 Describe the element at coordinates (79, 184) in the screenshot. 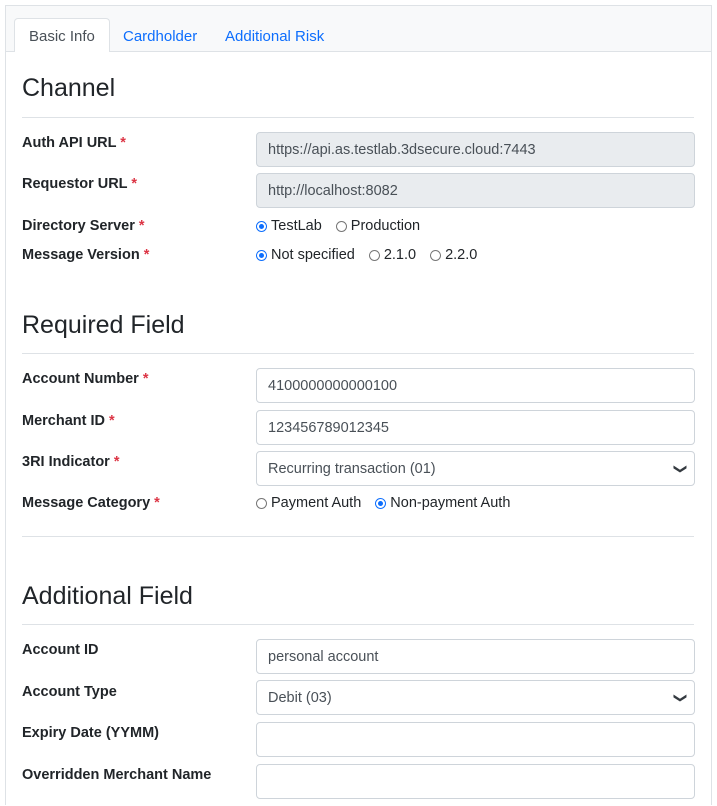

I see `requestor-url-label: Requestor URL *` at that location.